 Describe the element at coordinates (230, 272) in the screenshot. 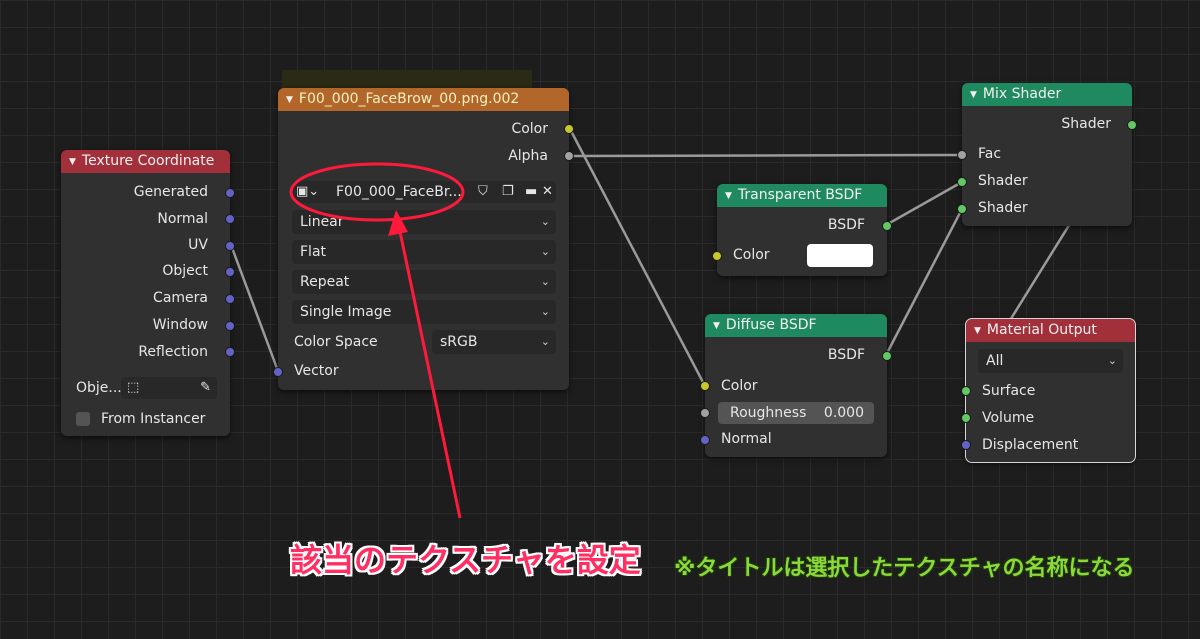

I see `socket-object` at that location.